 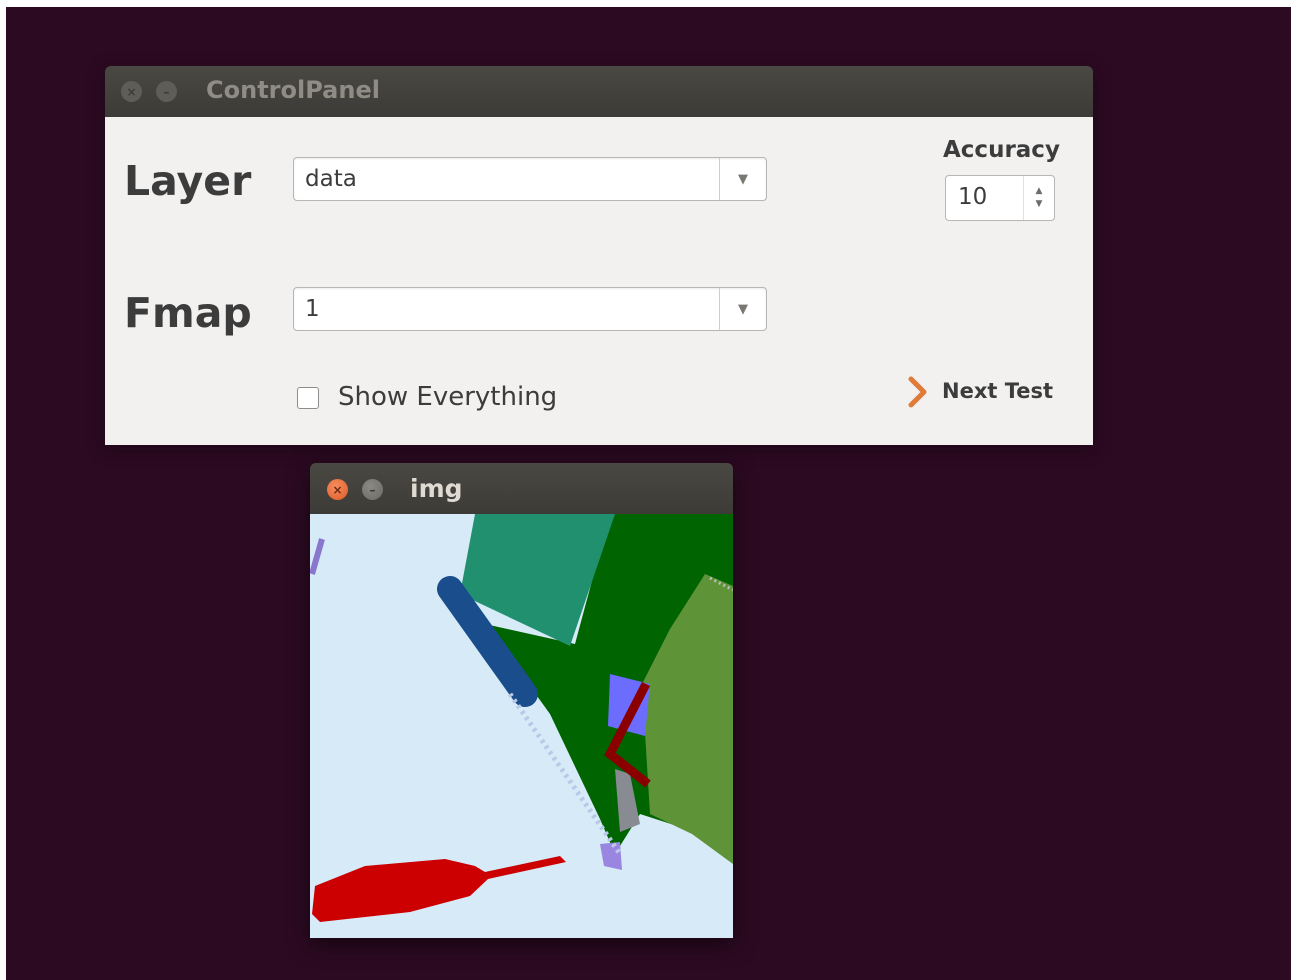 What do you see at coordinates (1039, 191) in the screenshot?
I see `spin-up-icon: ▲` at bounding box center [1039, 191].